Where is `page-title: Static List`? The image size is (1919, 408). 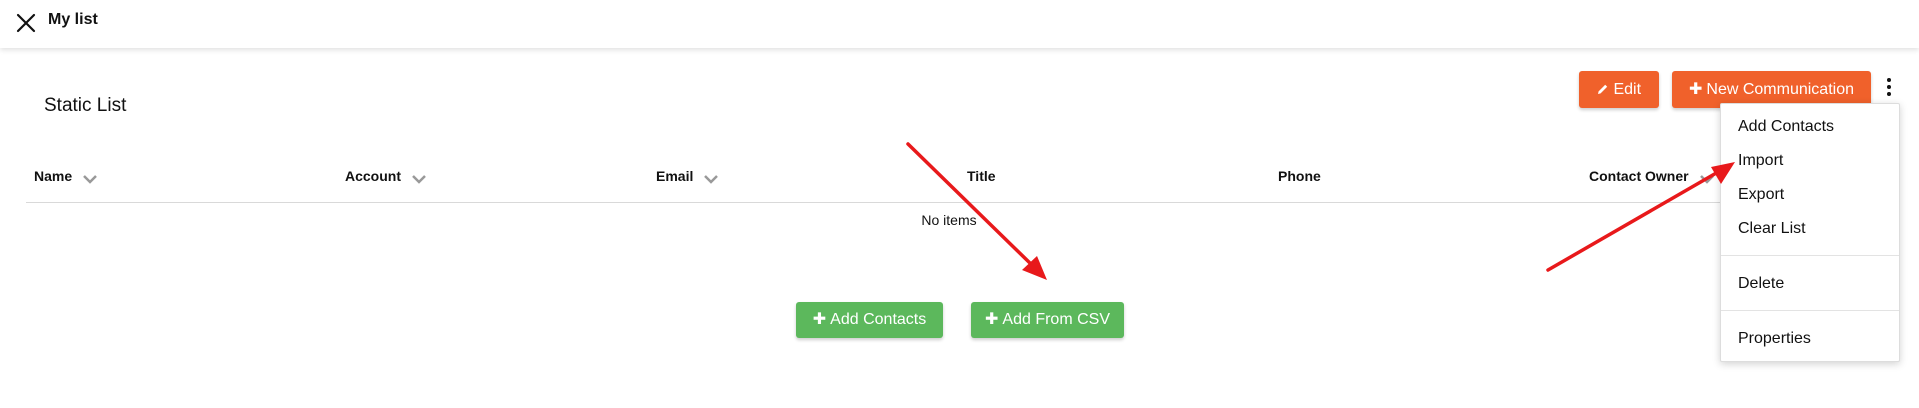 page-title: Static List is located at coordinates (85, 105).